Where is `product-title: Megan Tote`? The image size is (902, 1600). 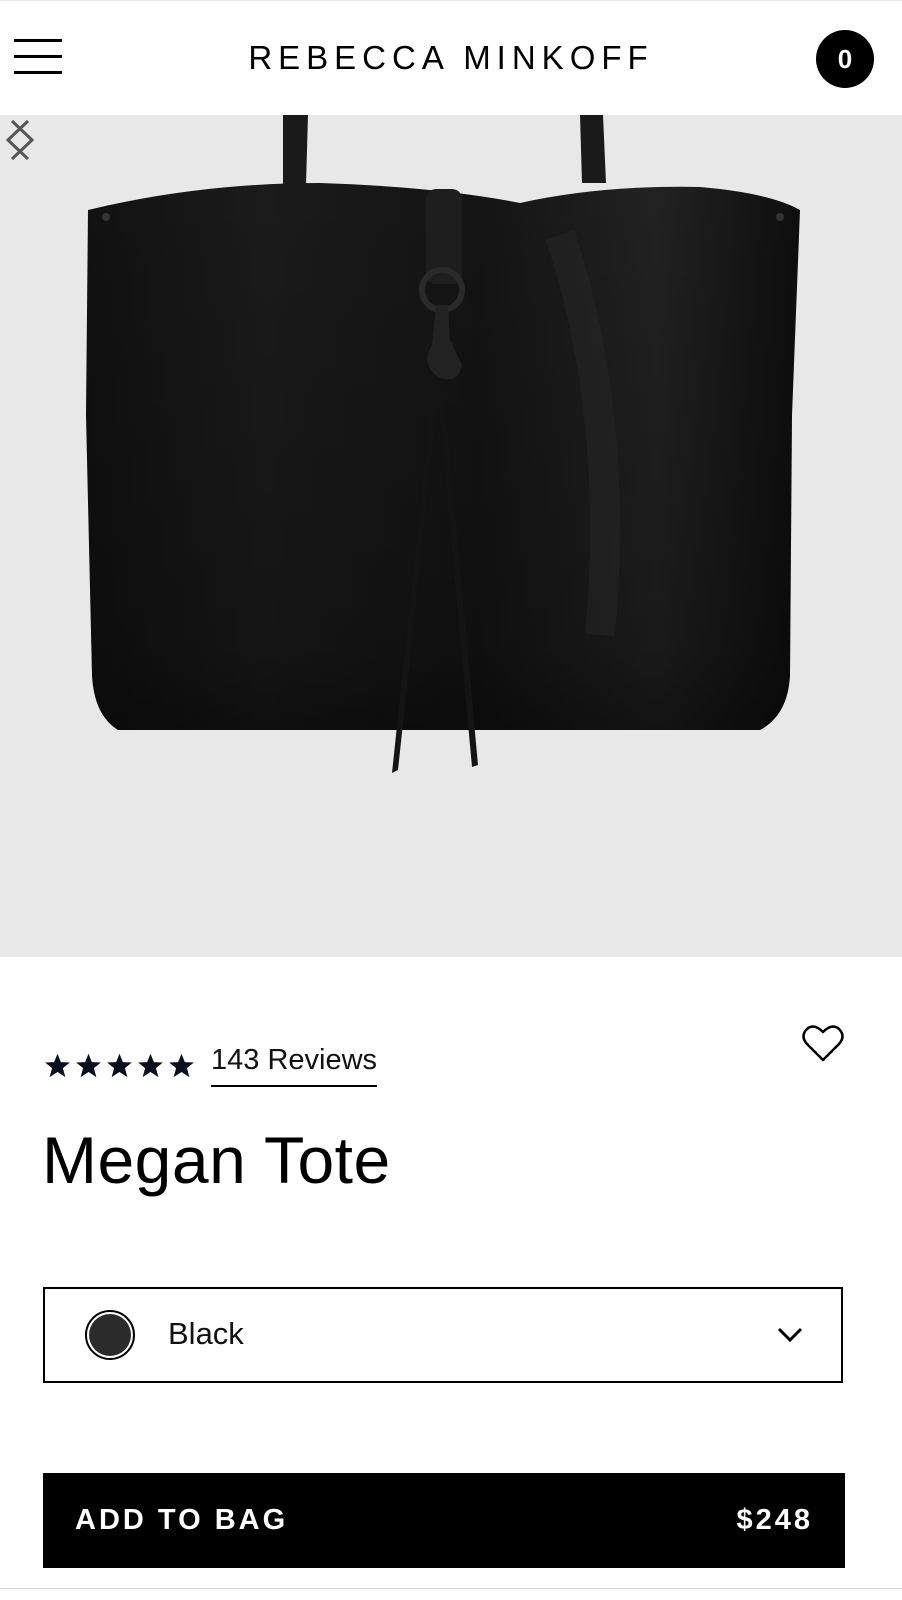 product-title: Megan Tote is located at coordinates (216, 1160).